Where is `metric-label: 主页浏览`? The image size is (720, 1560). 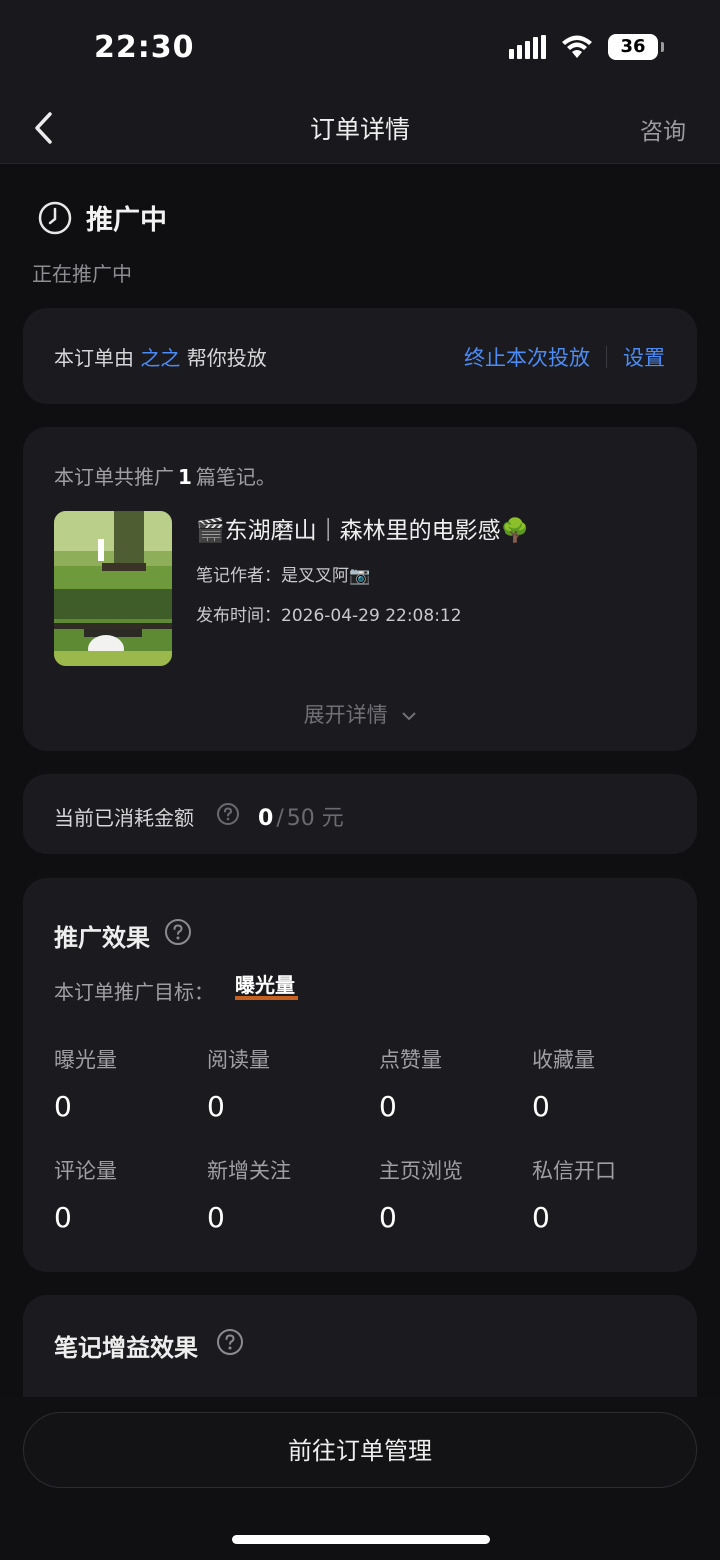 metric-label: 主页浏览 is located at coordinates (421, 1171).